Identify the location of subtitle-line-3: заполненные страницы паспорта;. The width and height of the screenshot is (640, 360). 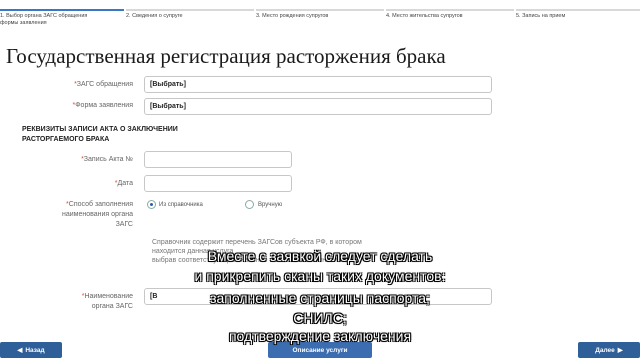
(320, 298).